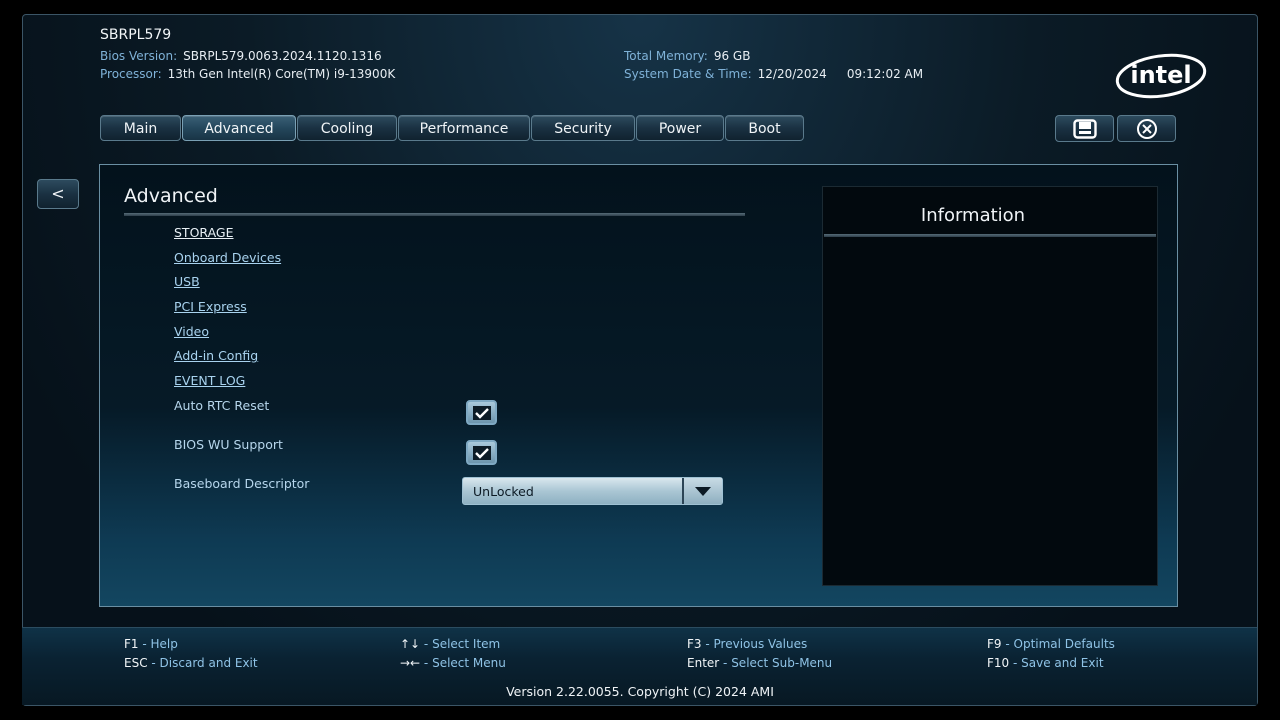  I want to click on previous-values-key: F3, so click(694, 644).